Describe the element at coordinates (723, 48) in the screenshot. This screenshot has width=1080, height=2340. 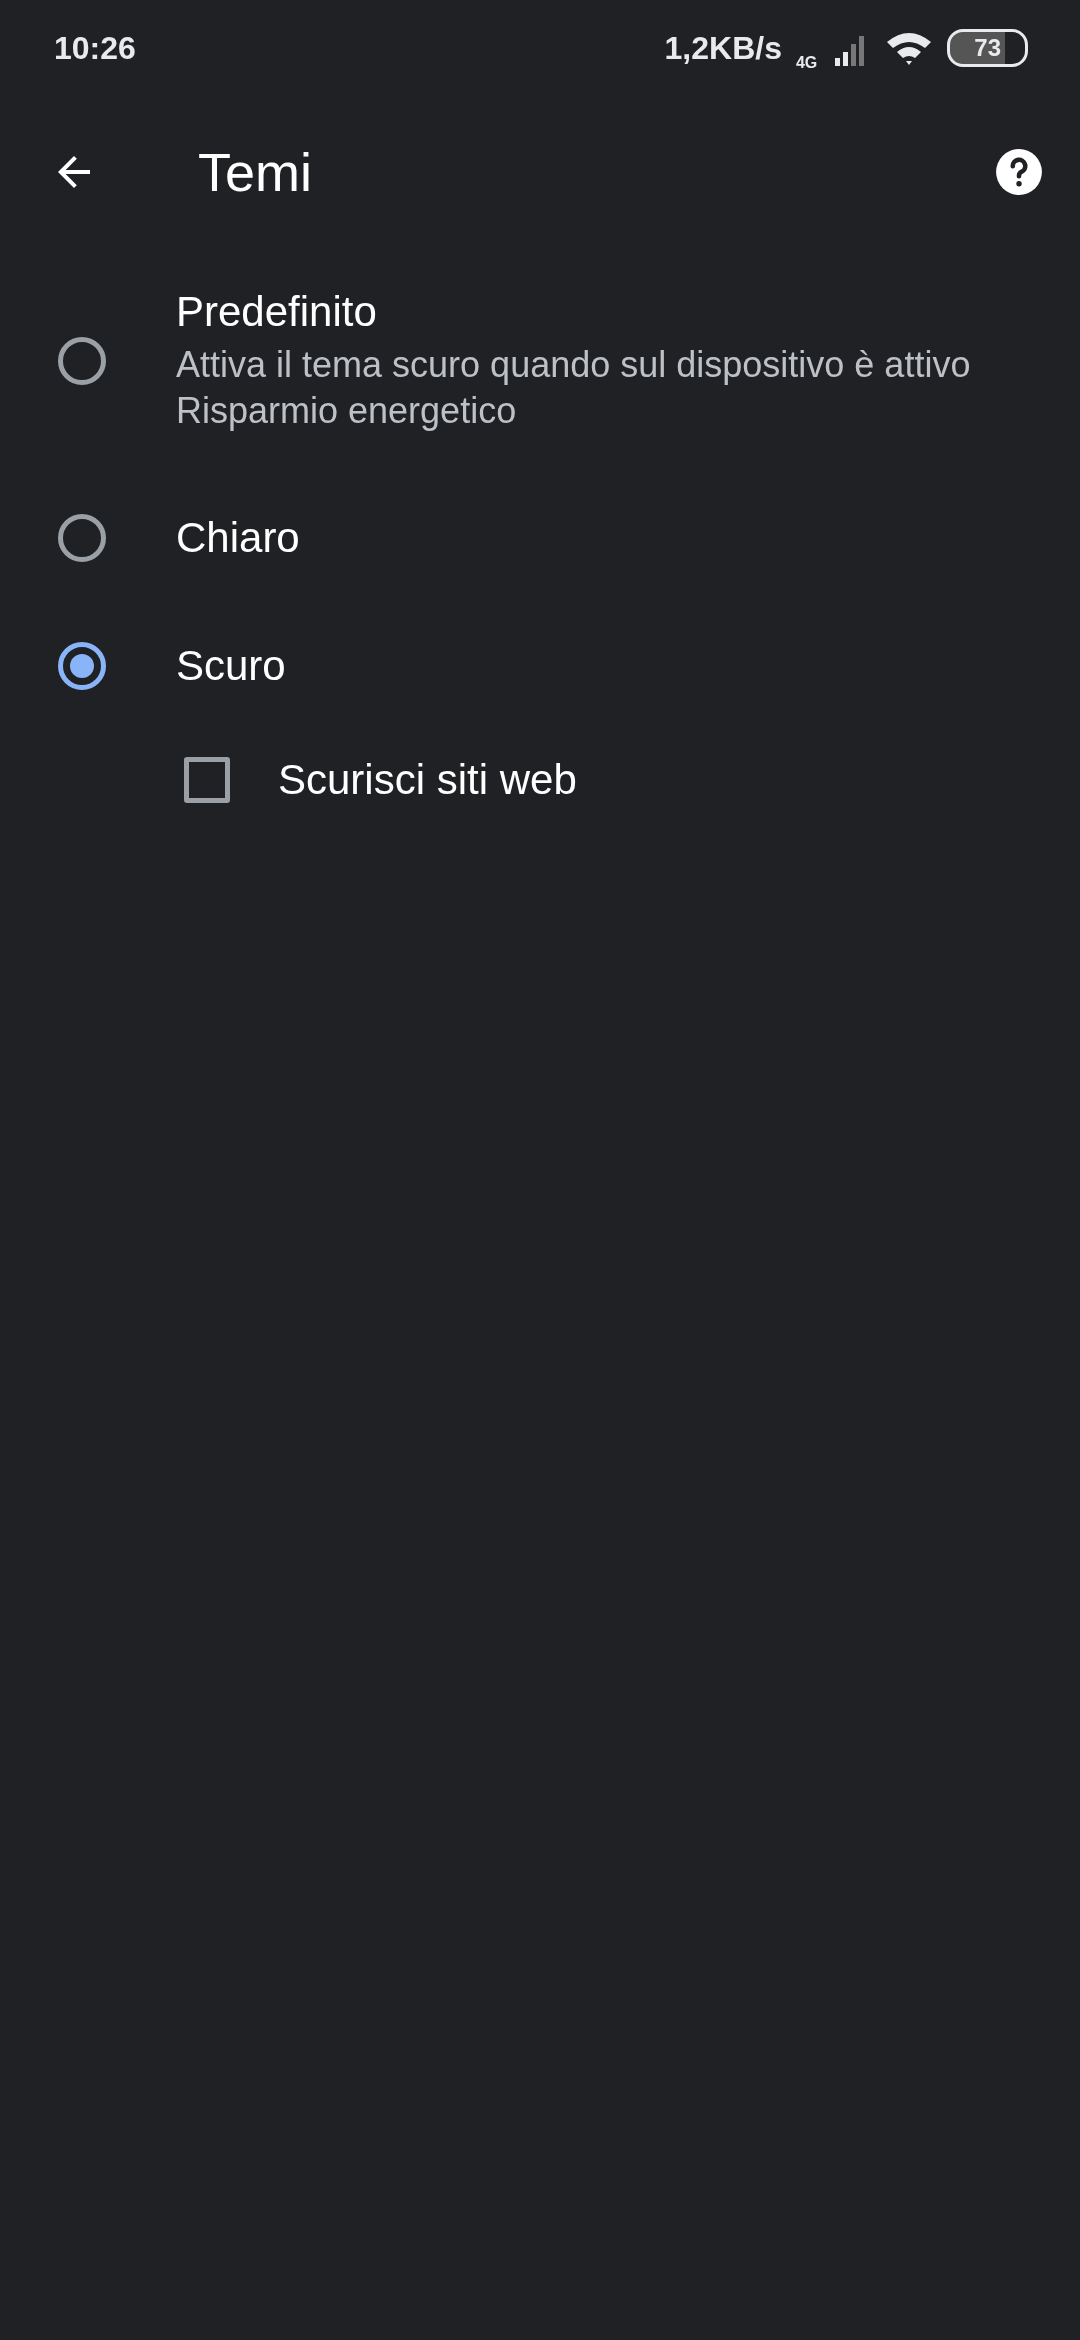
I see `network-speed: 1,2KB/s` at that location.